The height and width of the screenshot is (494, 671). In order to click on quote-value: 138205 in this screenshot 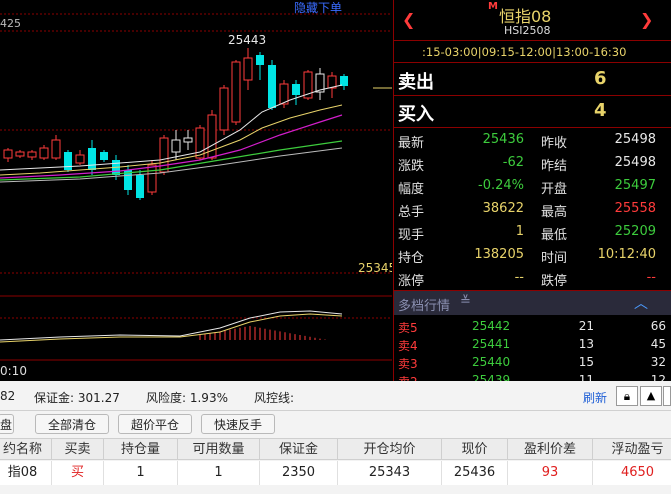, I will do `click(499, 254)`.